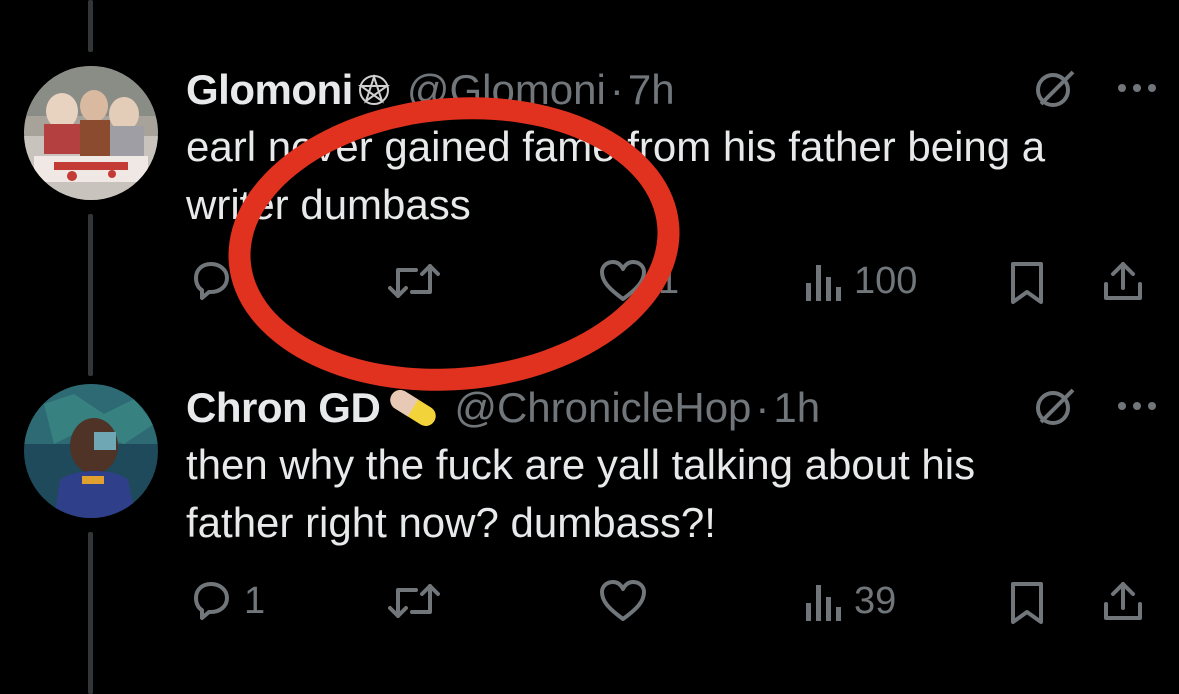 This screenshot has width=1179, height=694. I want to click on timestamp: 7h, so click(651, 90).